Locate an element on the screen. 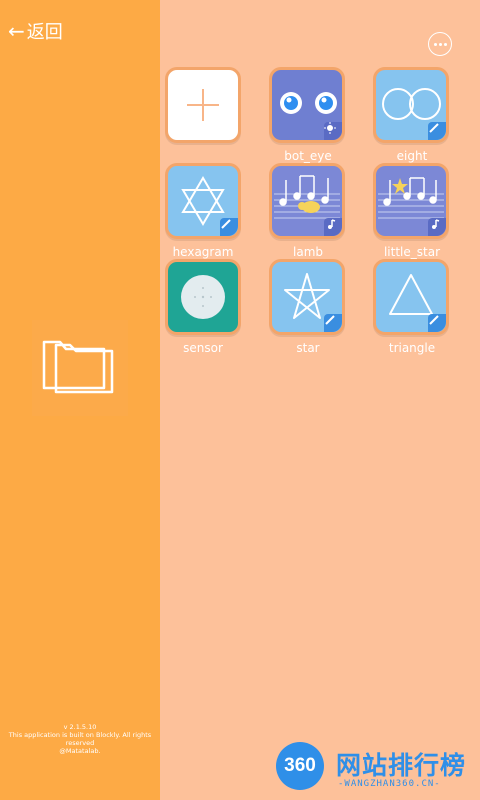 The image size is (480, 800). plus-icon is located at coordinates (203, 105).